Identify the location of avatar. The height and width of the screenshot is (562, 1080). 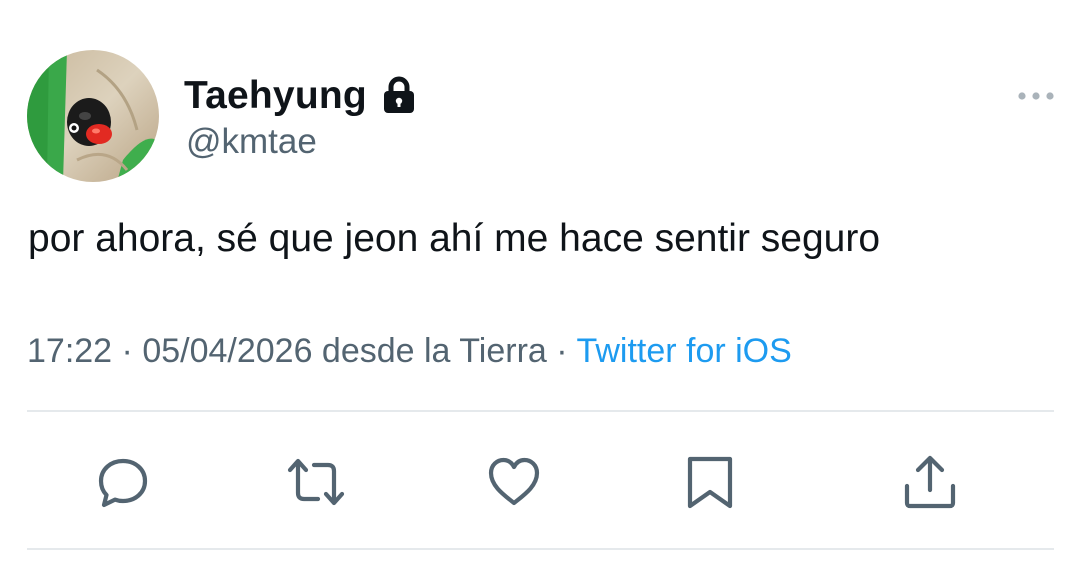
(93, 116).